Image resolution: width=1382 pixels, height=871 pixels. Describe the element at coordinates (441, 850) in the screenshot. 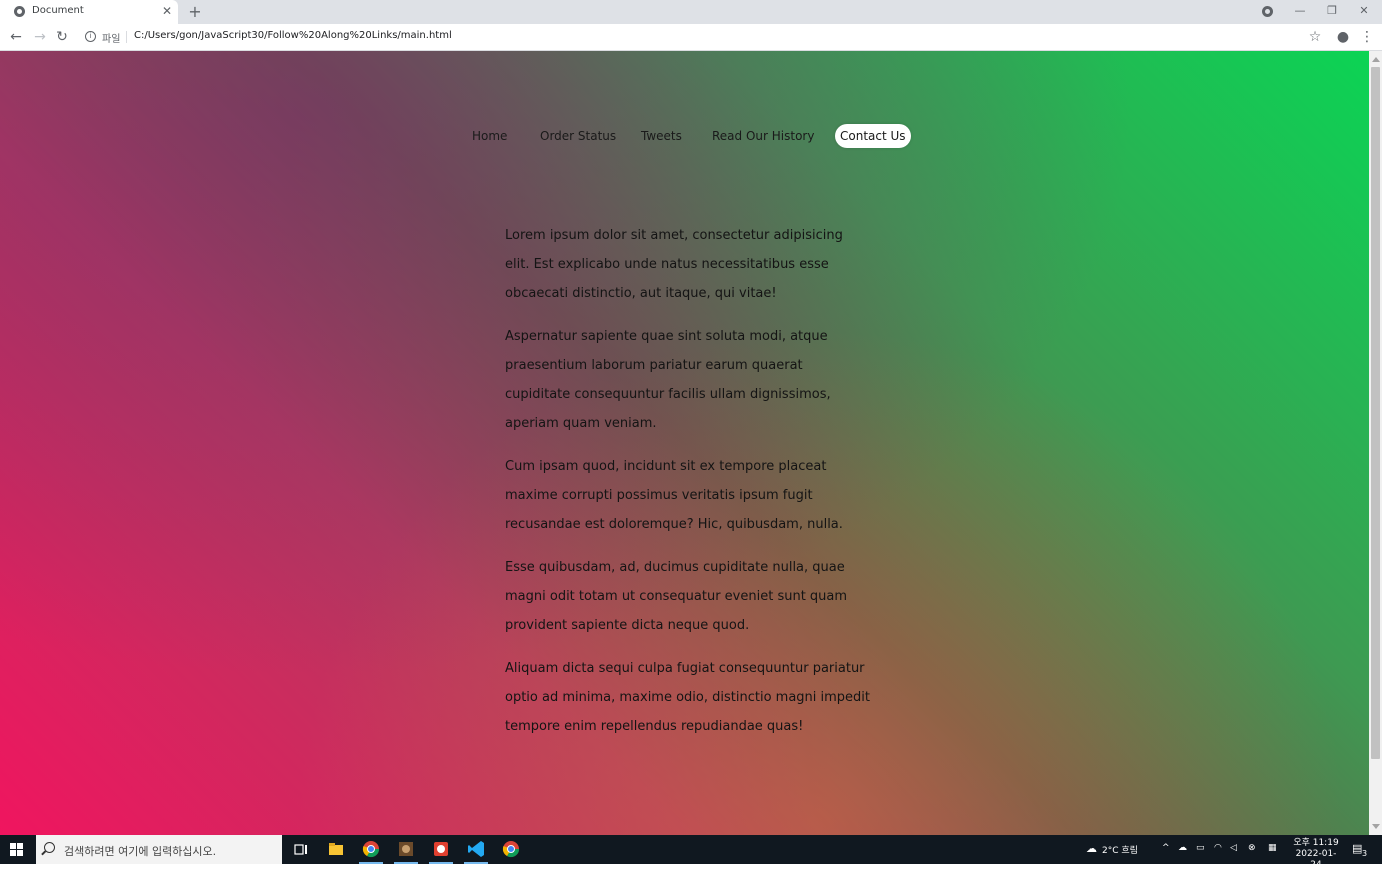

I see `capture-app-icon` at that location.